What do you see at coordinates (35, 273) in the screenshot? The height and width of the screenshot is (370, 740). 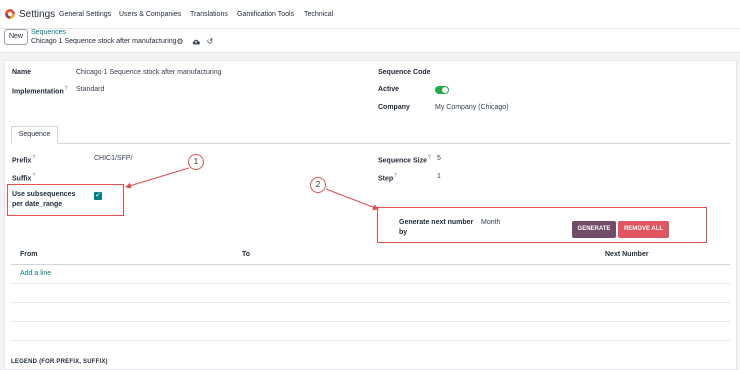 I see `add-line-link: Add a line` at bounding box center [35, 273].